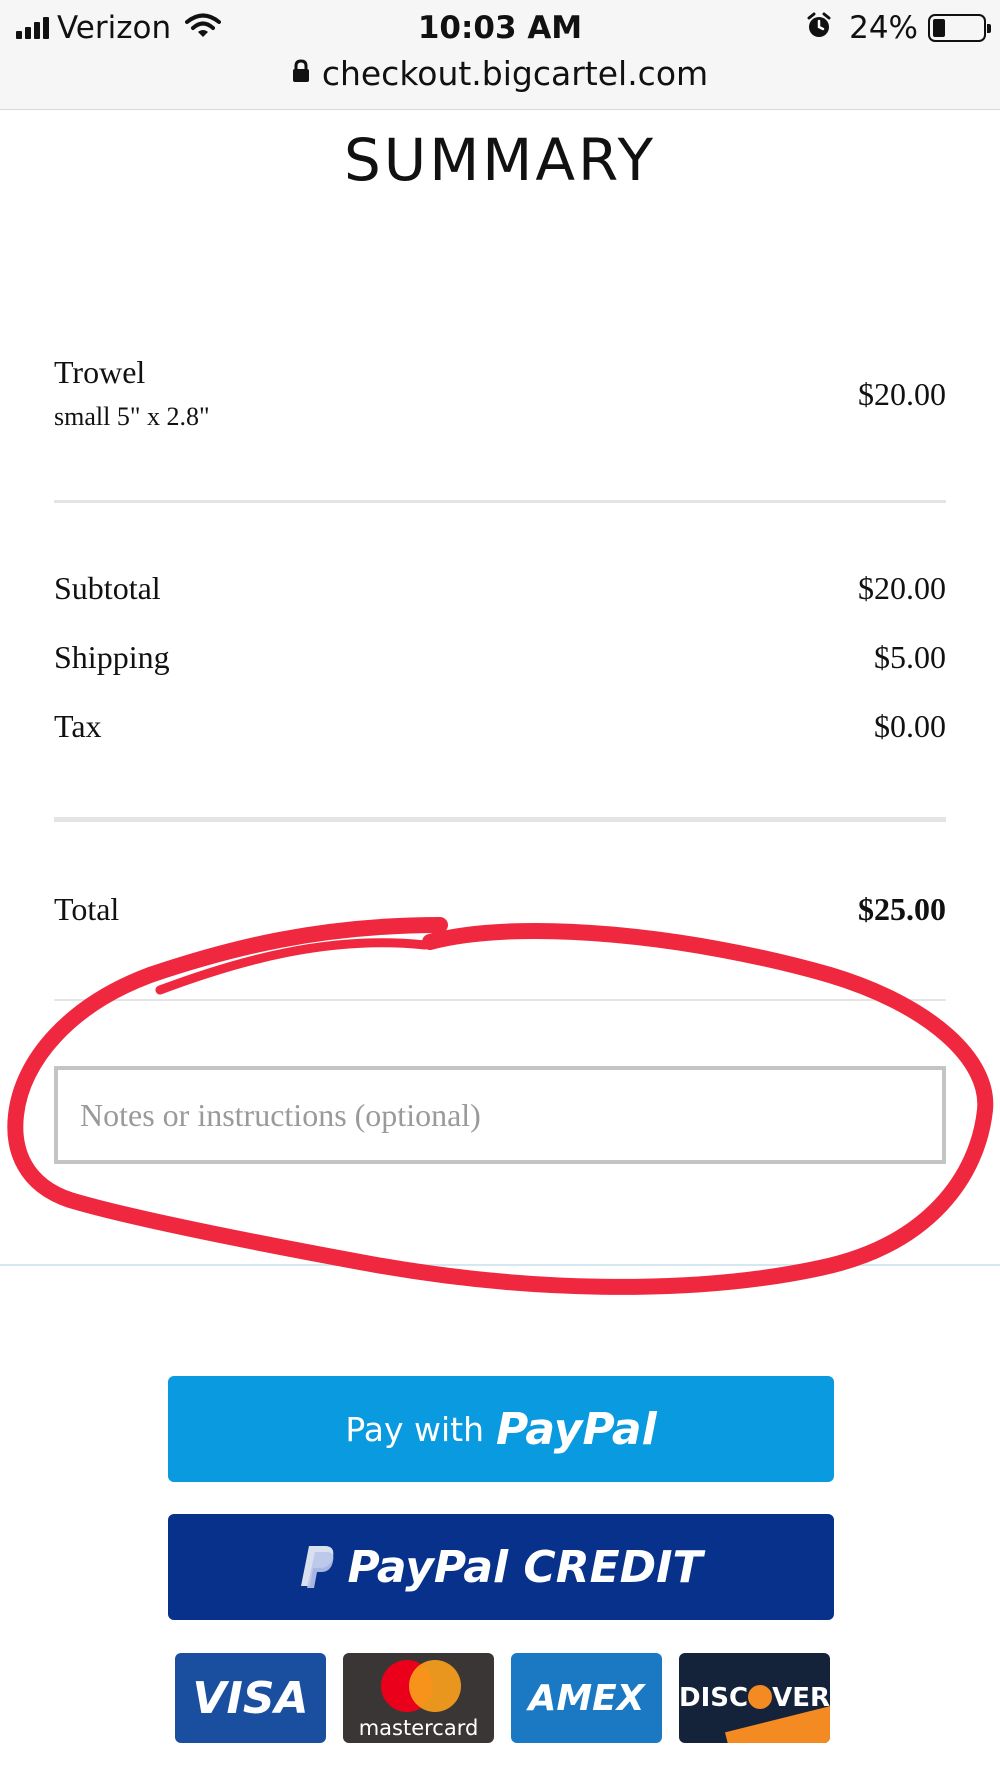  I want to click on shipping-value: $5.00, so click(910, 657).